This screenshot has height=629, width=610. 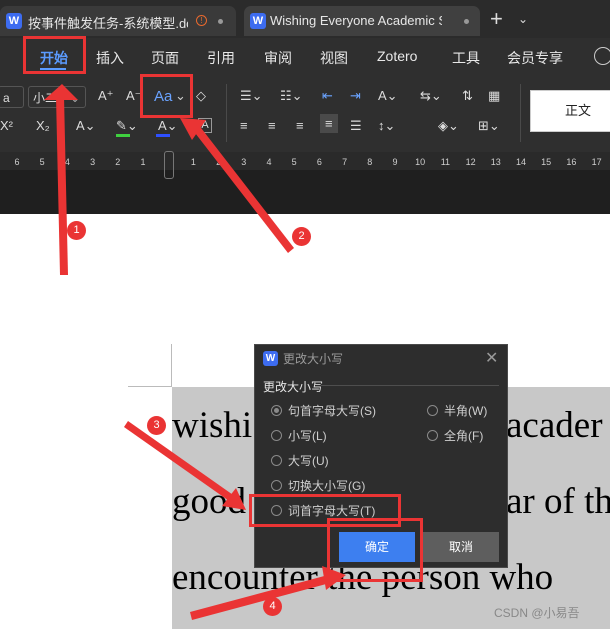 What do you see at coordinates (355, 96) in the screenshot?
I see `increase-indent-icon: ⇥` at bounding box center [355, 96].